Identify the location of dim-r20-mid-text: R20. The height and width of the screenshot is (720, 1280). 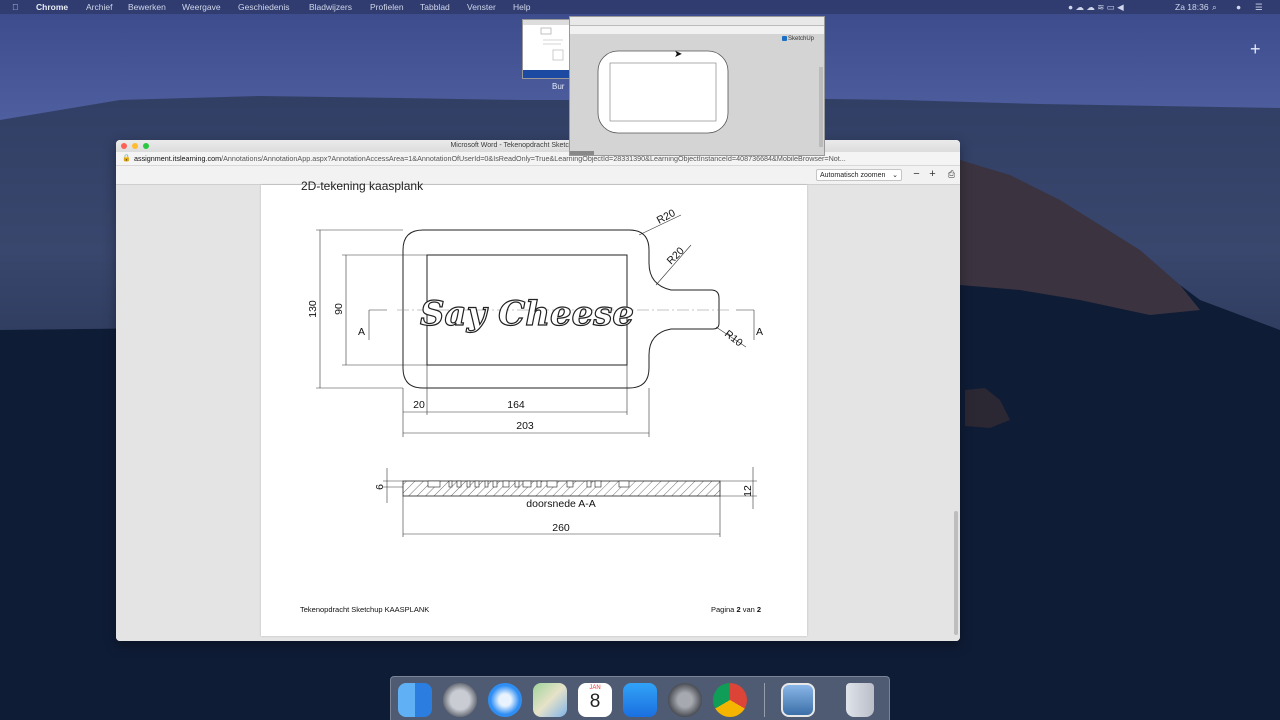
(676, 256).